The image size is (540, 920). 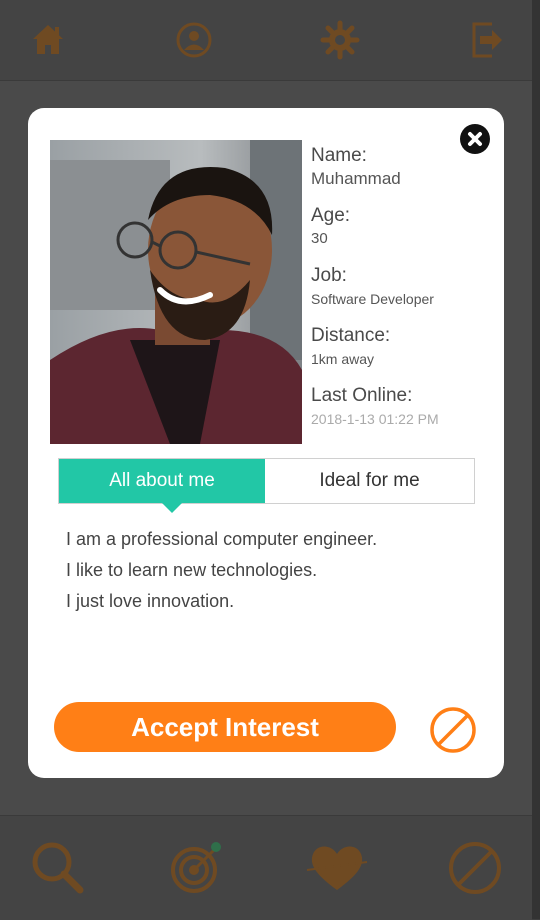 I want to click on block-button, so click(x=453, y=730).